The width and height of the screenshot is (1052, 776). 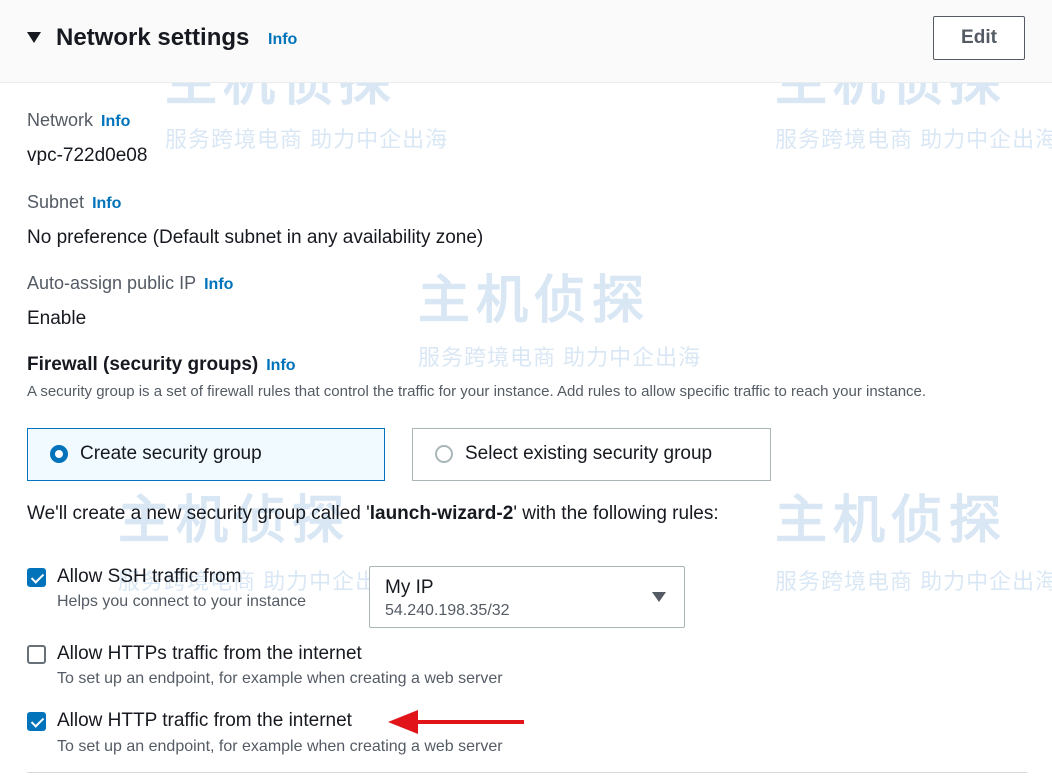 I want to click on radio-unselected-icon, so click(x=444, y=454).